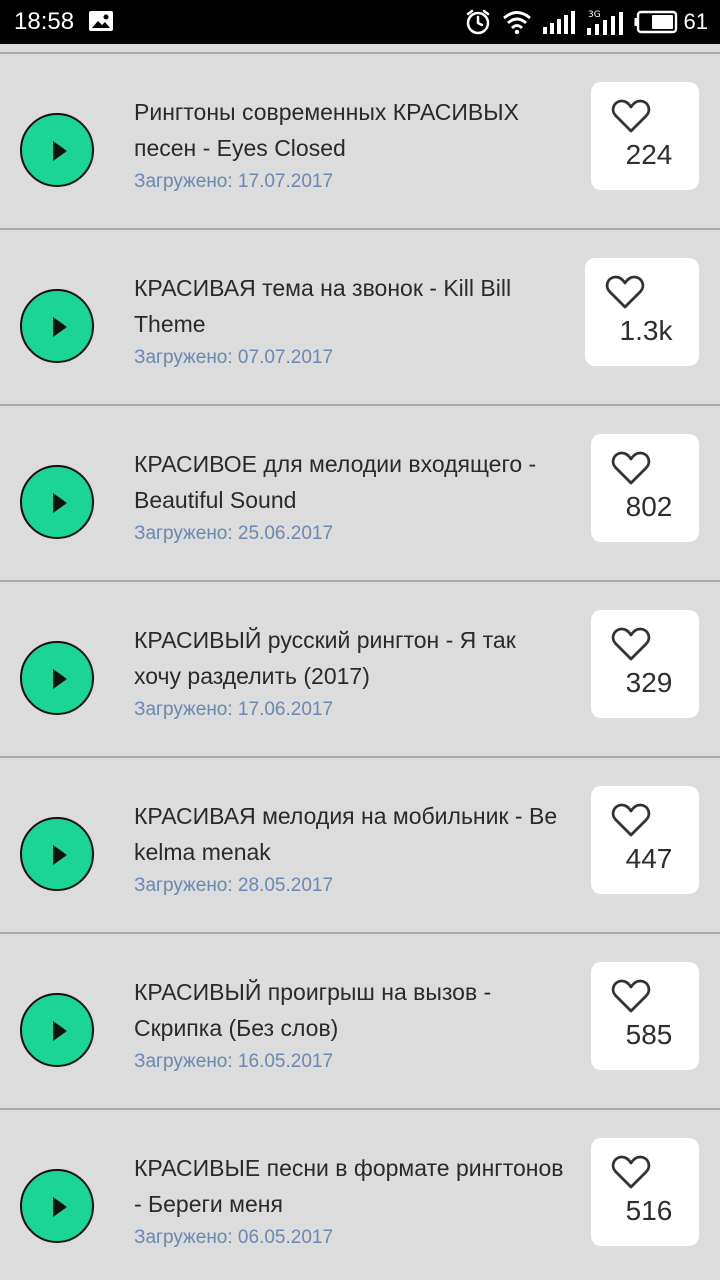 This screenshot has height=1280, width=720. Describe the element at coordinates (649, 1210) in the screenshot. I see `like-count: 516` at that location.